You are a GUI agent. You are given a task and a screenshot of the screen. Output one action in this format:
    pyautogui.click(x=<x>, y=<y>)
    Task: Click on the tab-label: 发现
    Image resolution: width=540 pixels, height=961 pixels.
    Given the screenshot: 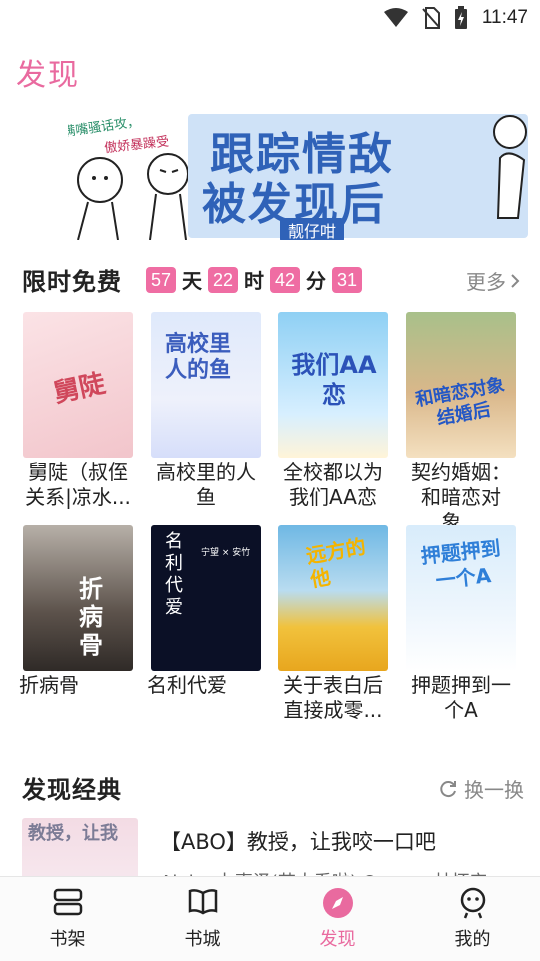 What is the action you would take?
    pyautogui.click(x=337, y=939)
    